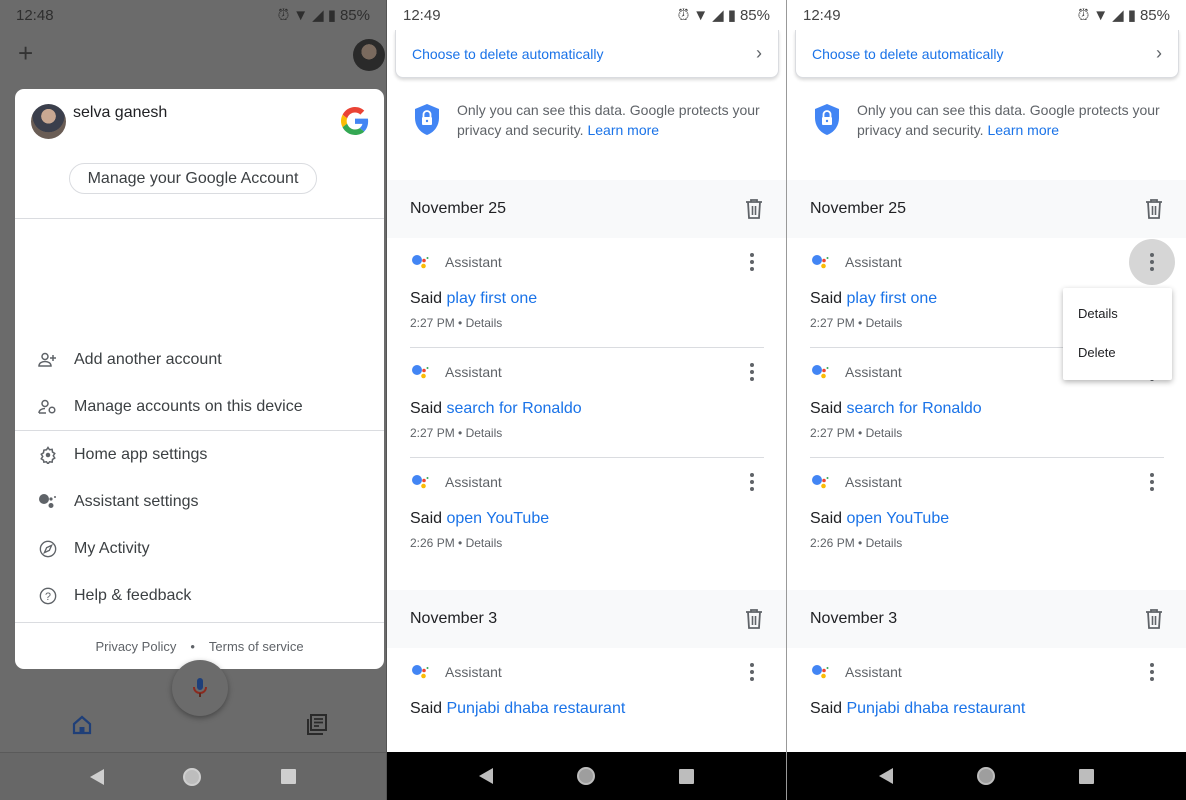  Describe the element at coordinates (301, 15) in the screenshot. I see `wifi-icon: ▼` at that location.